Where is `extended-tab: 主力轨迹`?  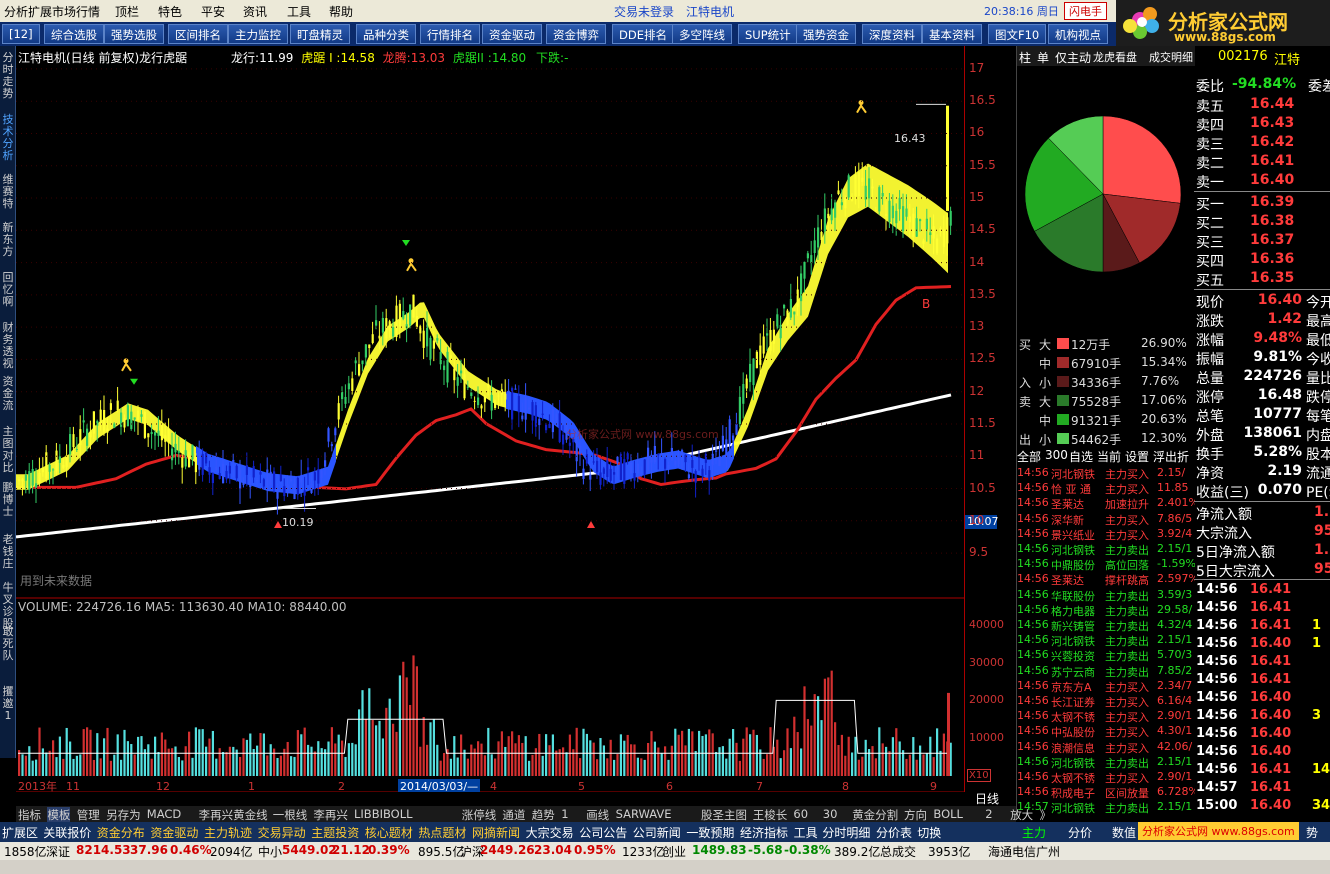
extended-tab: 主力轨迹 is located at coordinates (228, 832).